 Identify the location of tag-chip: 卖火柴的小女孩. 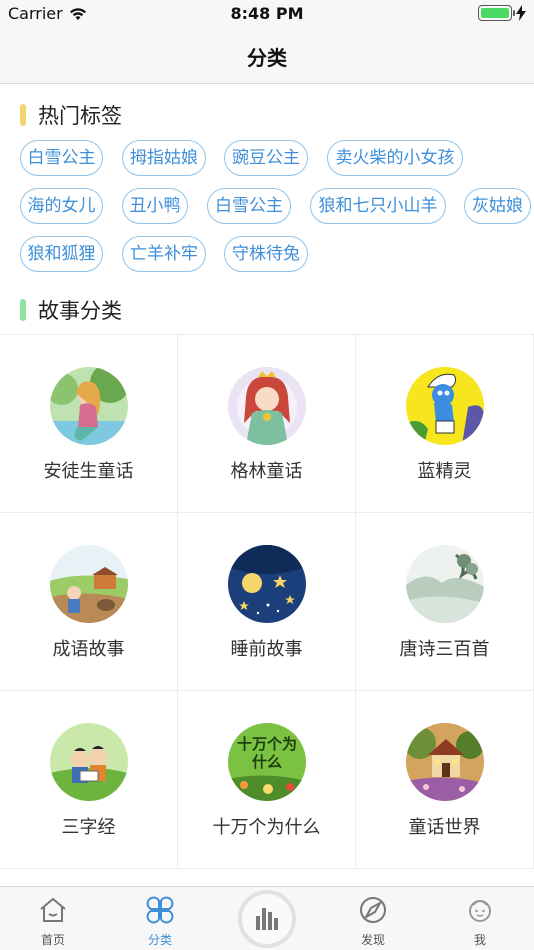
(395, 158).